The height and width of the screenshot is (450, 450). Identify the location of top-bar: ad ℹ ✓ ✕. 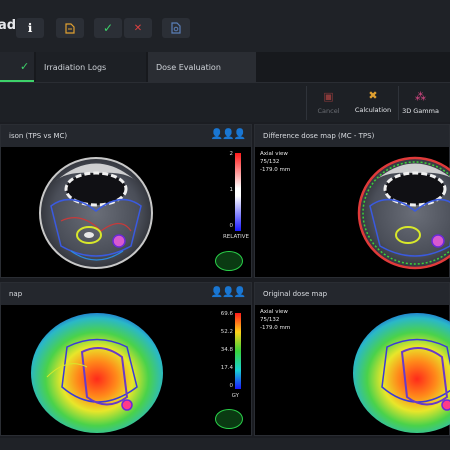
(225, 26).